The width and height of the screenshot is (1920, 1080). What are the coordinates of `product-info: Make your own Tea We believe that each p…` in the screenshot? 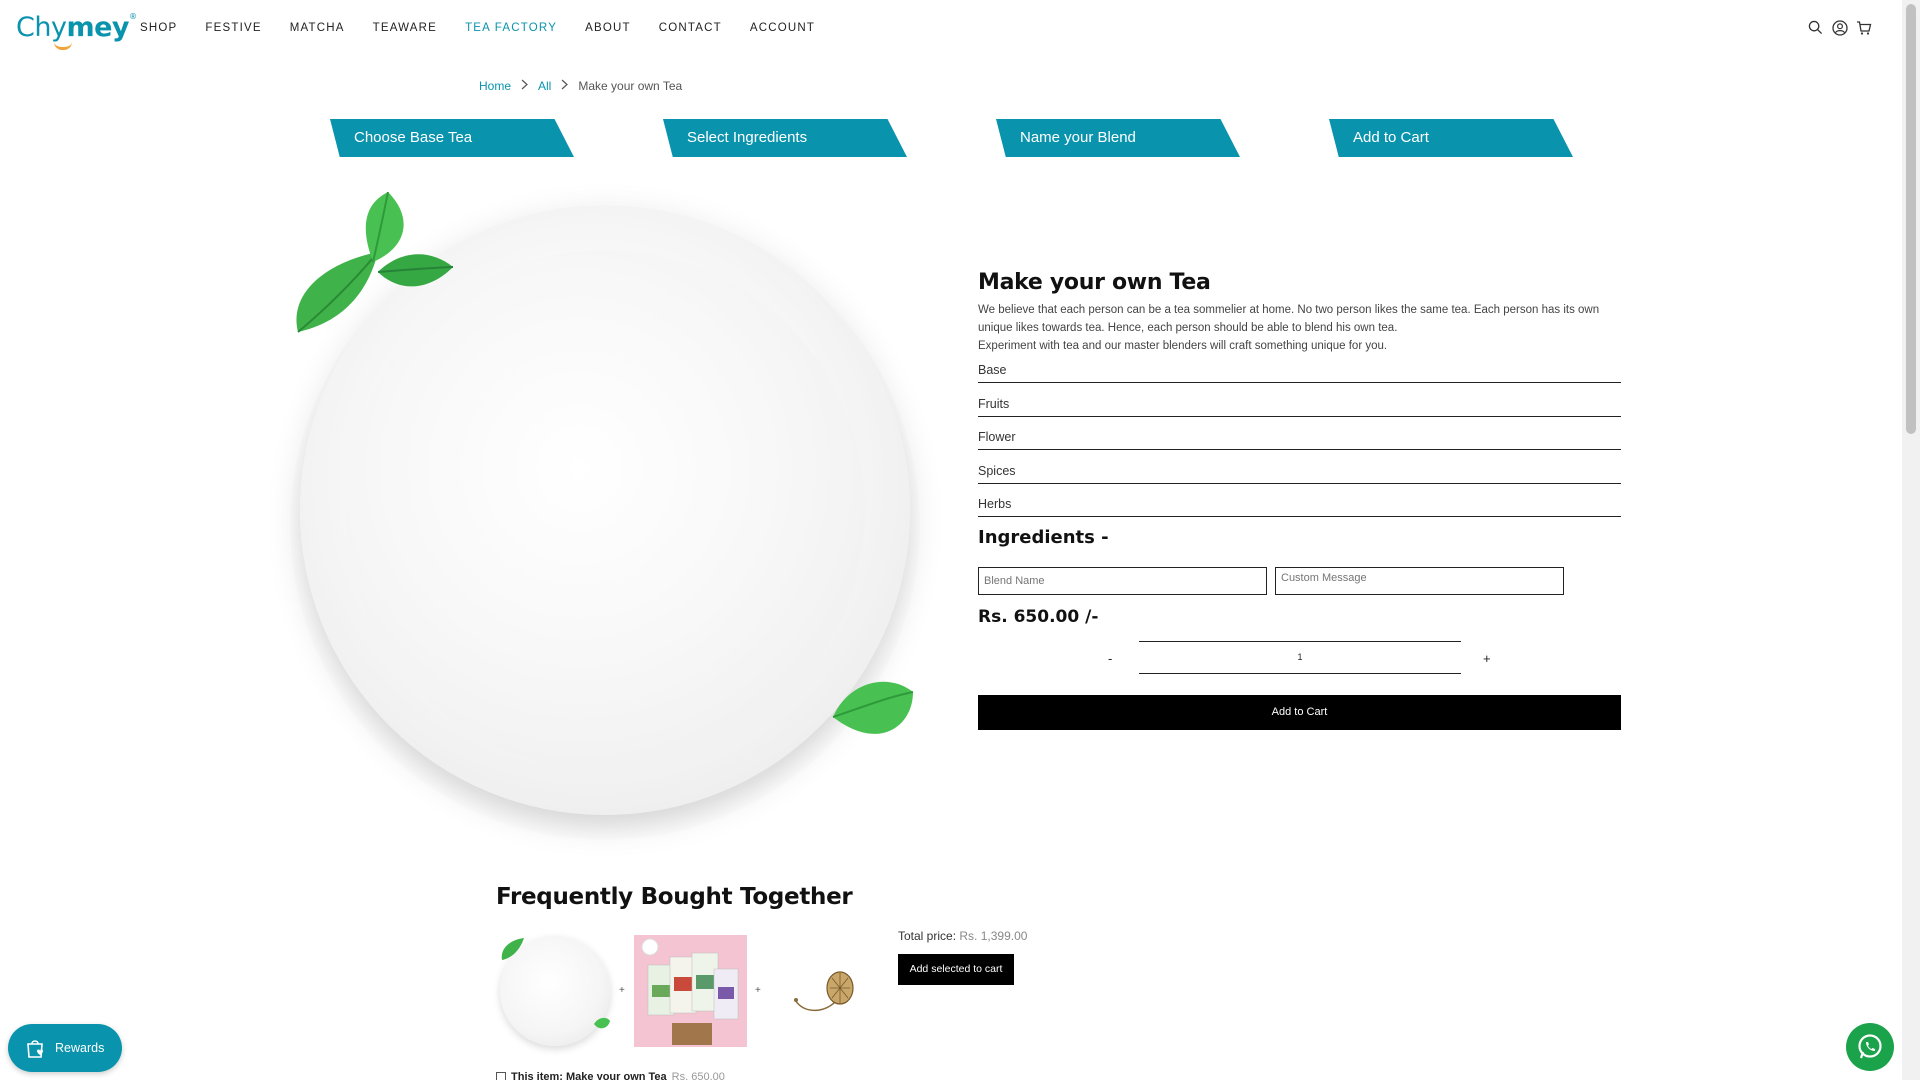 It's located at (1299, 500).